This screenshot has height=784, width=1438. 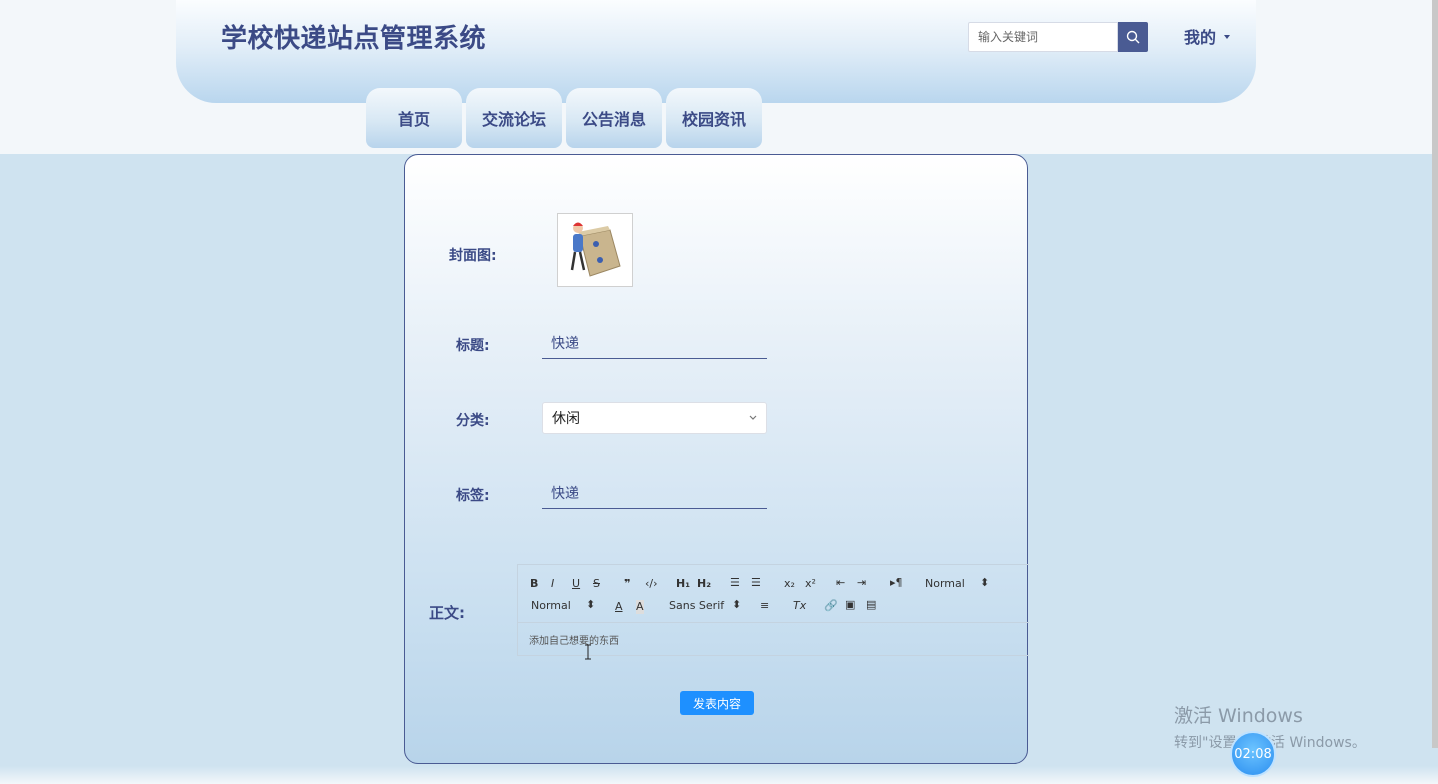 I want to click on underline-icon: U, so click(x=576, y=584).